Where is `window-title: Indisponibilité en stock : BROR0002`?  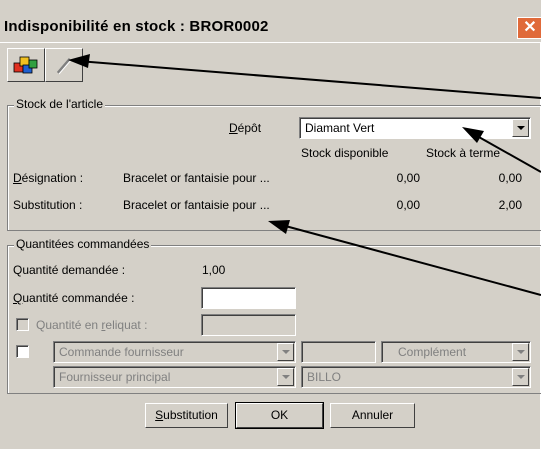
window-title: Indisponibilité en stock : BROR0002 is located at coordinates (136, 26).